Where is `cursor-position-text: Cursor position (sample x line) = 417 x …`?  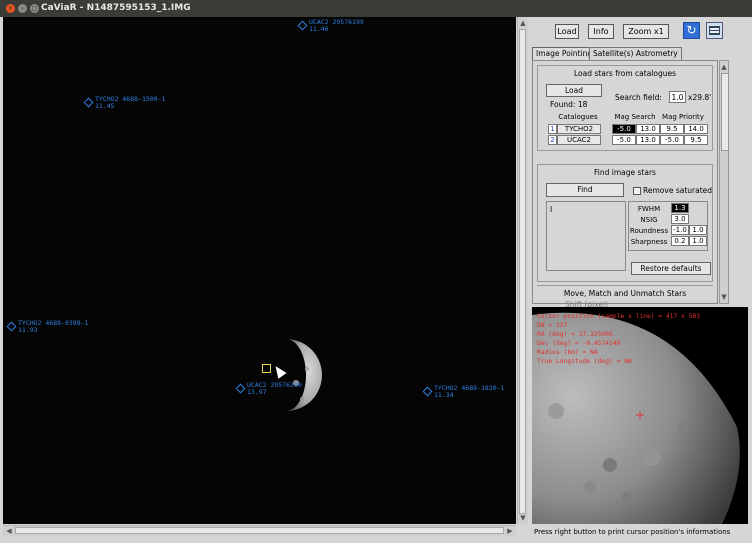 cursor-position-text: Cursor position (sample x line) = 417 x … is located at coordinates (619, 316).